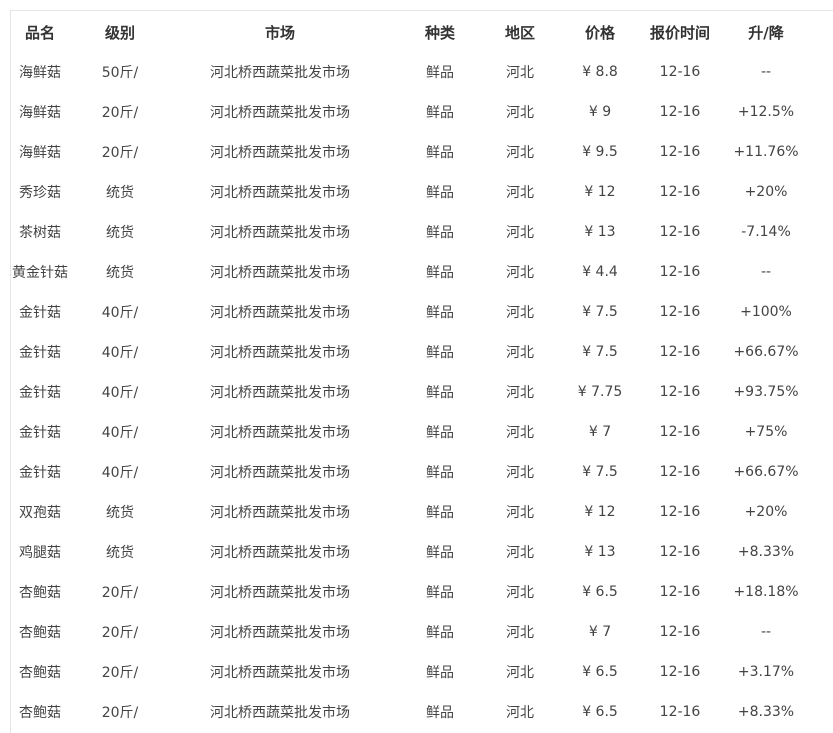 Image resolution: width=833 pixels, height=733 pixels. Describe the element at coordinates (766, 552) in the screenshot. I see `cell-change: +8.33%` at that location.